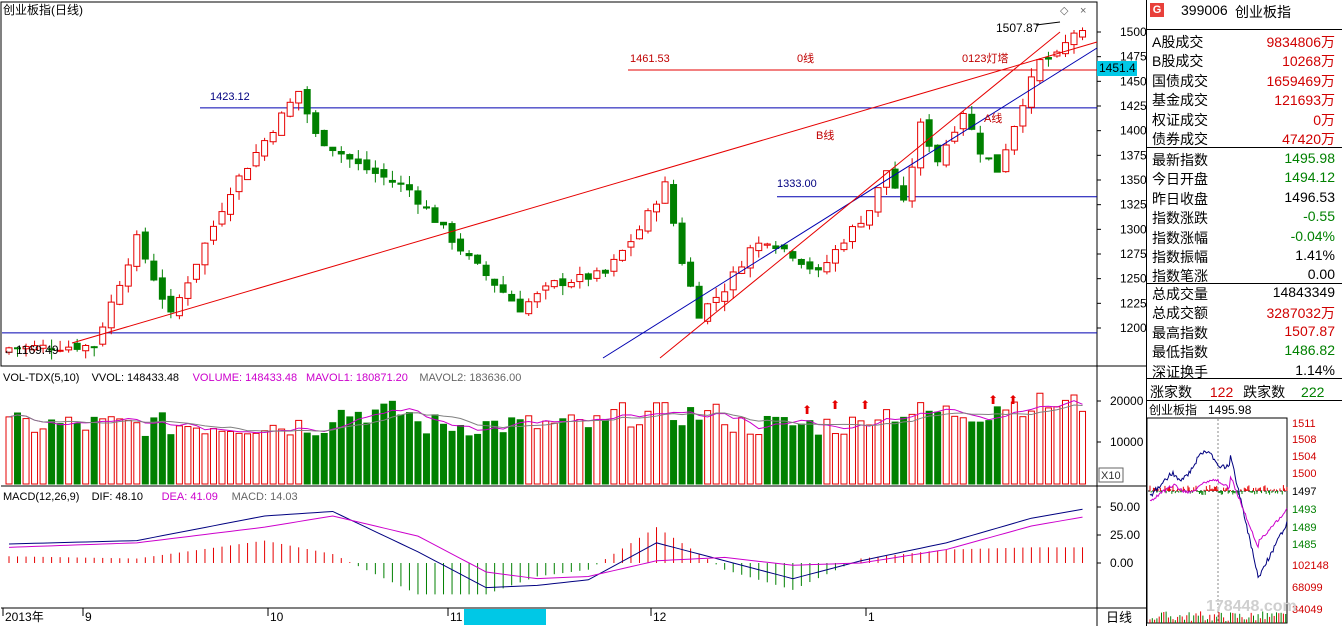 Image resolution: width=1342 pixels, height=626 pixels. I want to click on quote-value: 1495.98, so click(1309, 158).